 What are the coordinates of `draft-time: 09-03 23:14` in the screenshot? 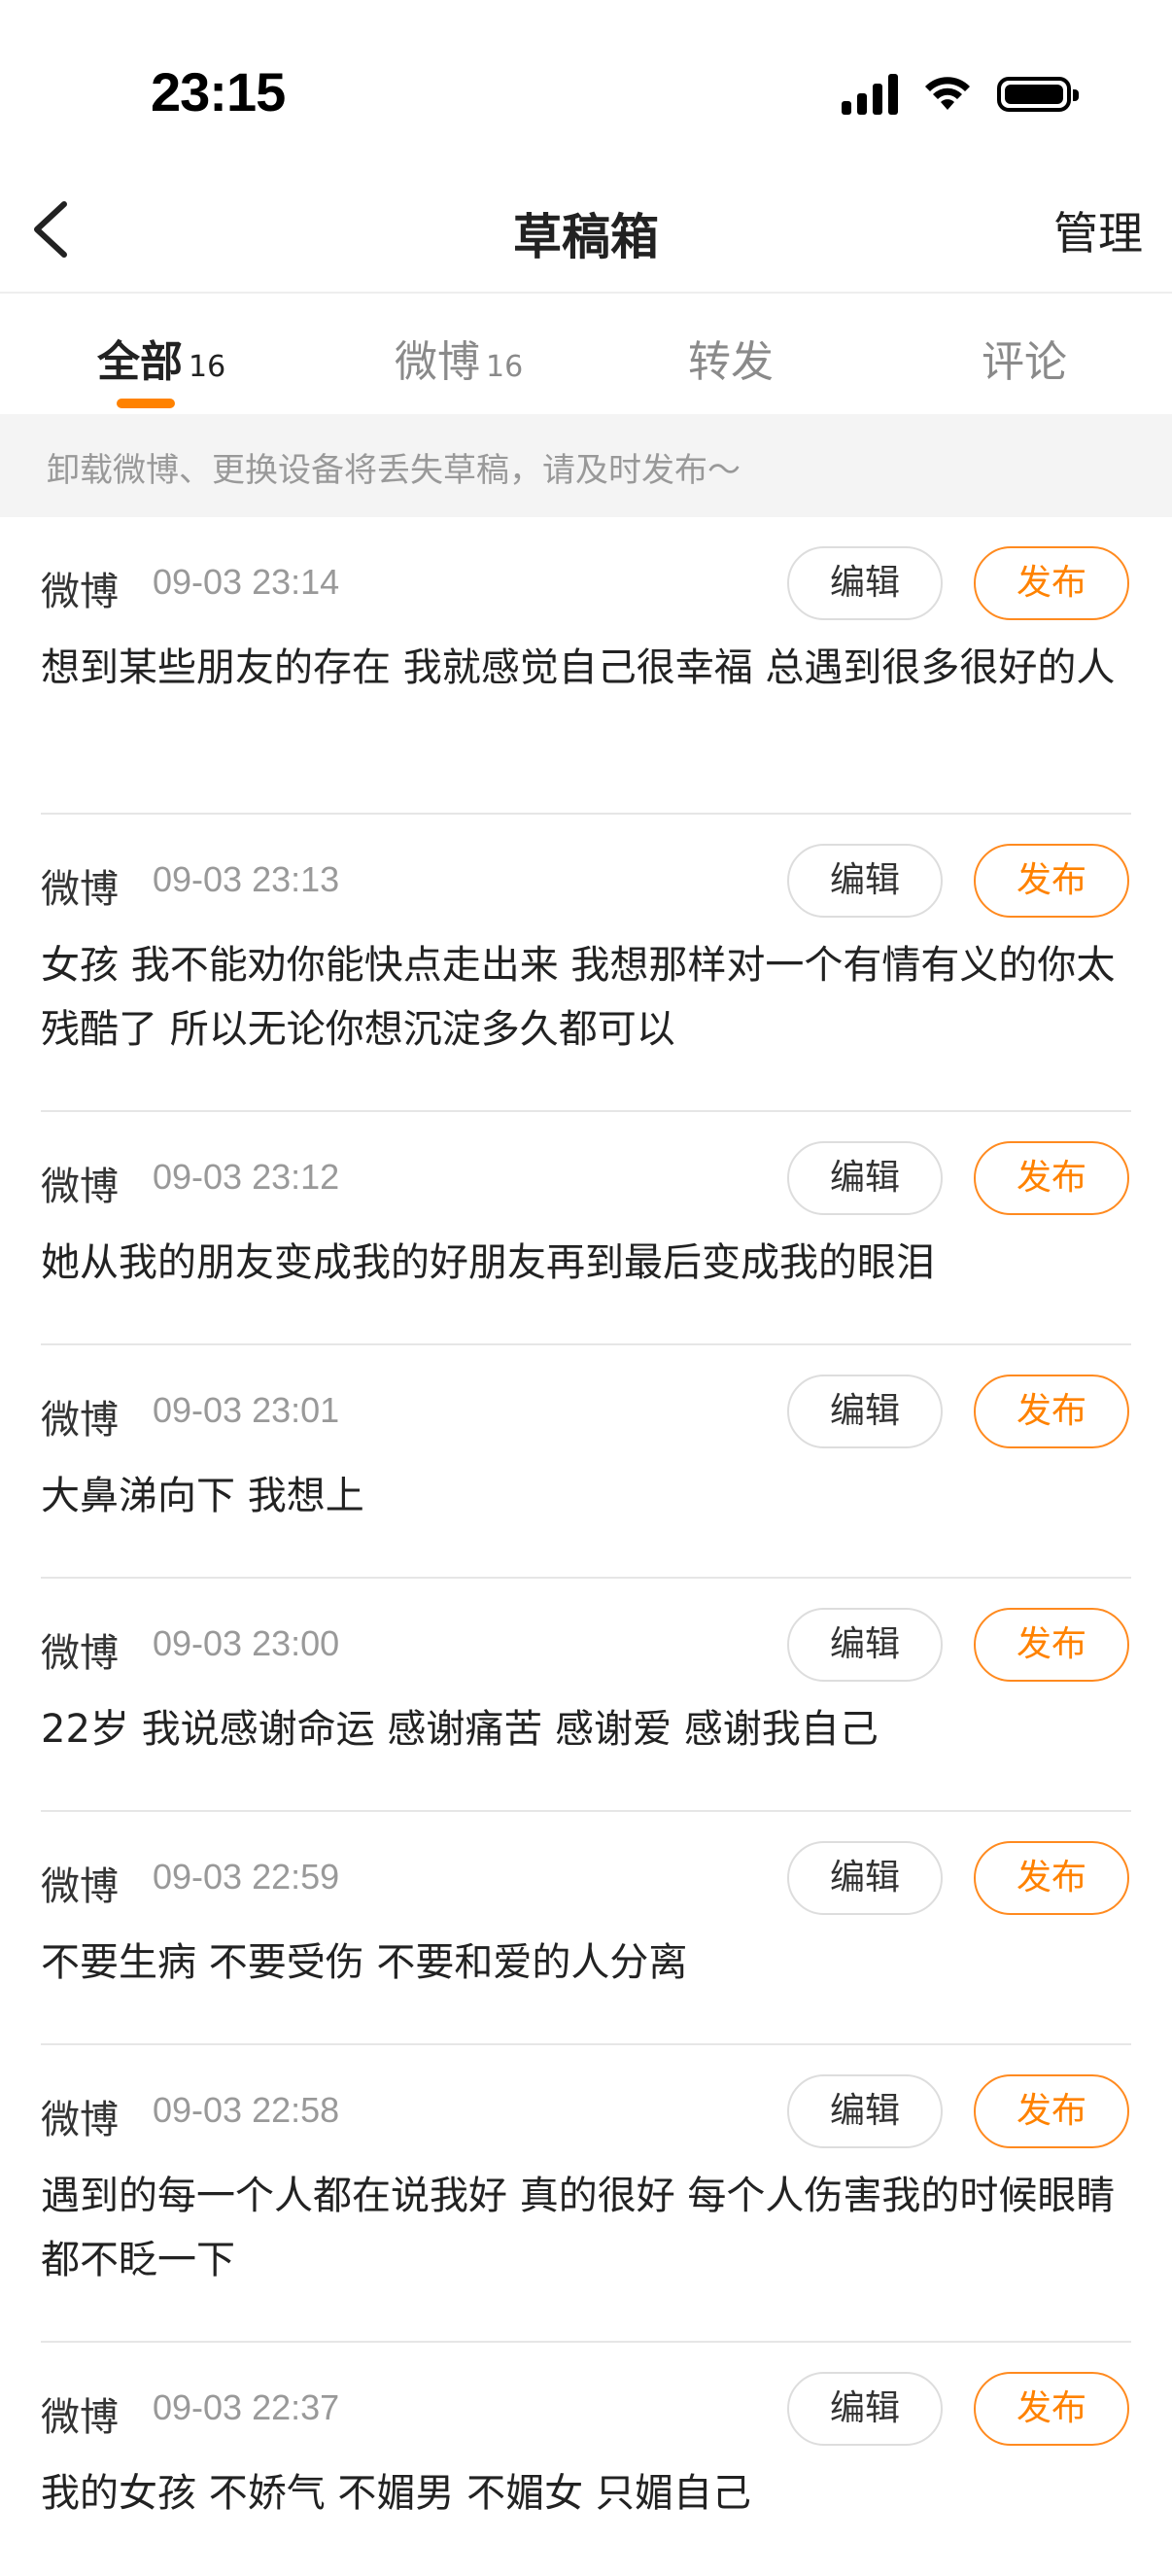 It's located at (247, 582).